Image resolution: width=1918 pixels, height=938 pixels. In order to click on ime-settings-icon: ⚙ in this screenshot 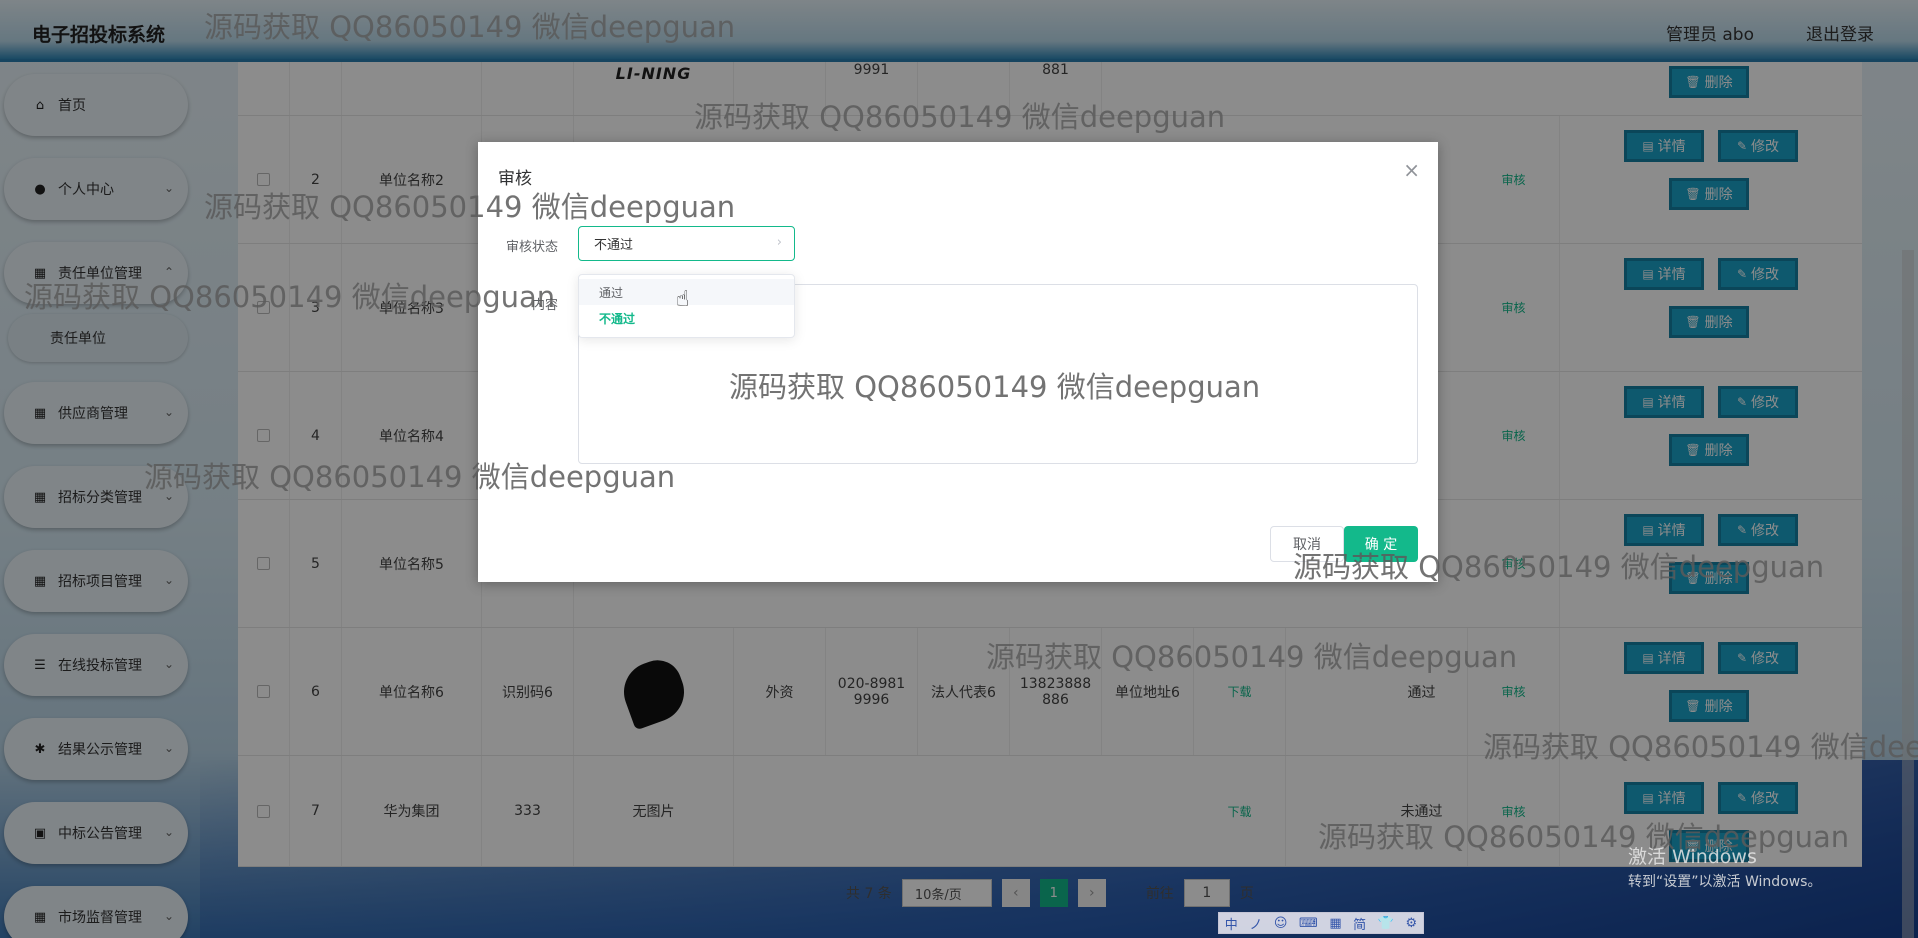, I will do `click(1411, 923)`.